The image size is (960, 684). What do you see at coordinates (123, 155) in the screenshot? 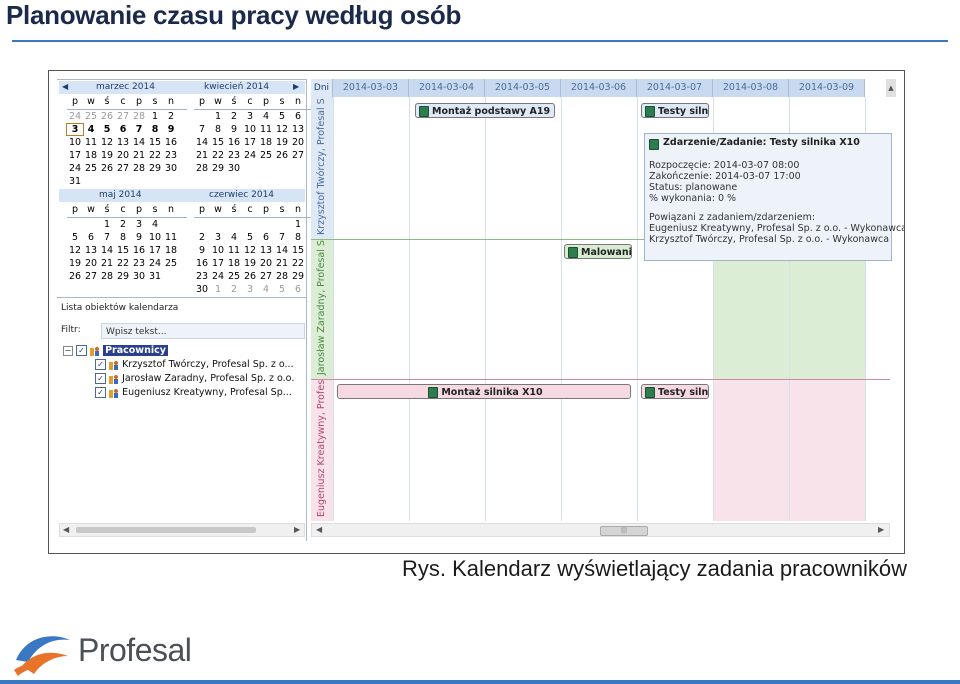
I see `calendar-day: 20` at bounding box center [123, 155].